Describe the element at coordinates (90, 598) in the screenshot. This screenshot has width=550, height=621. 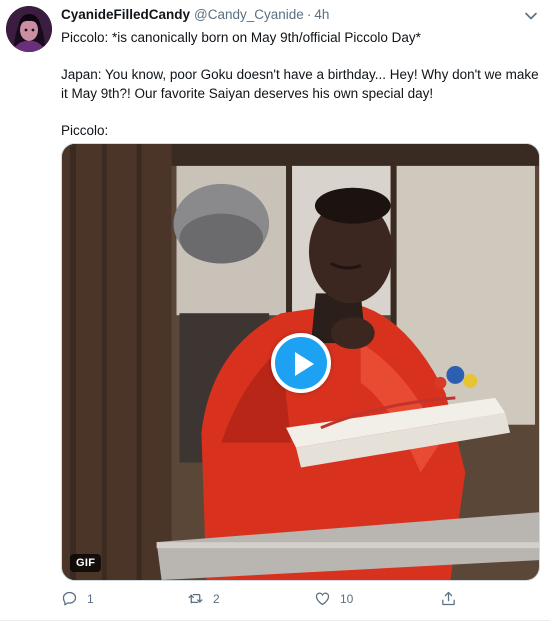
I see `reply-count: 1` at that location.